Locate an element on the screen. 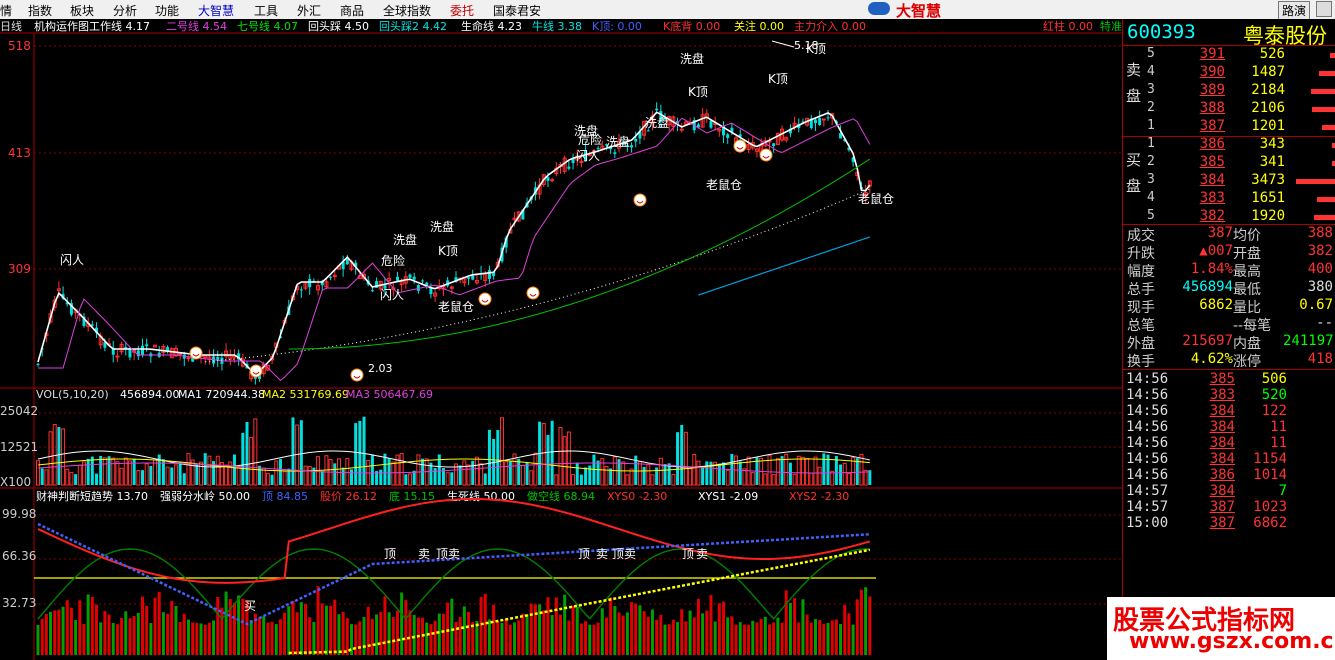  ind-signal: 顶 is located at coordinates (584, 554).